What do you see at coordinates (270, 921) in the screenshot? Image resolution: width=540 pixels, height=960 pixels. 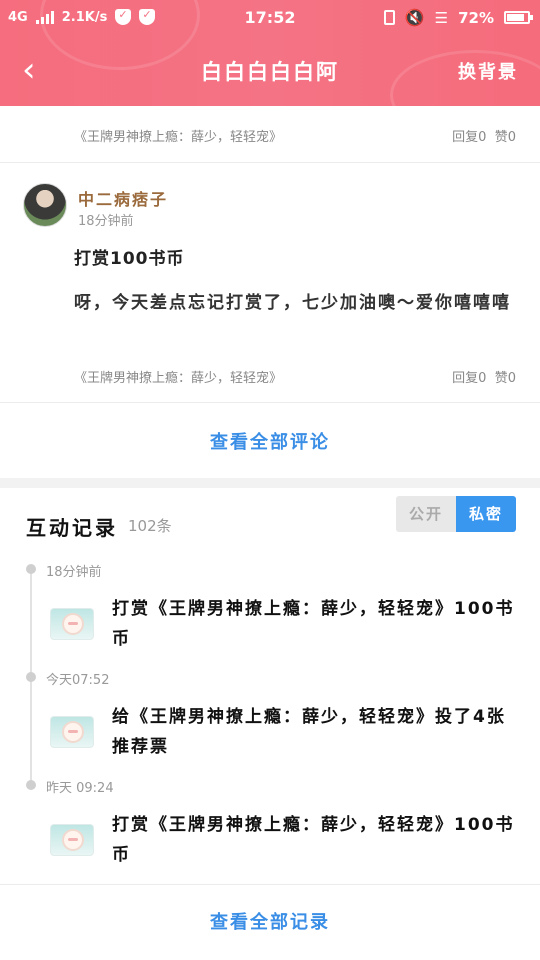 I see `view-all-records-button: 查看全部记录` at bounding box center [270, 921].